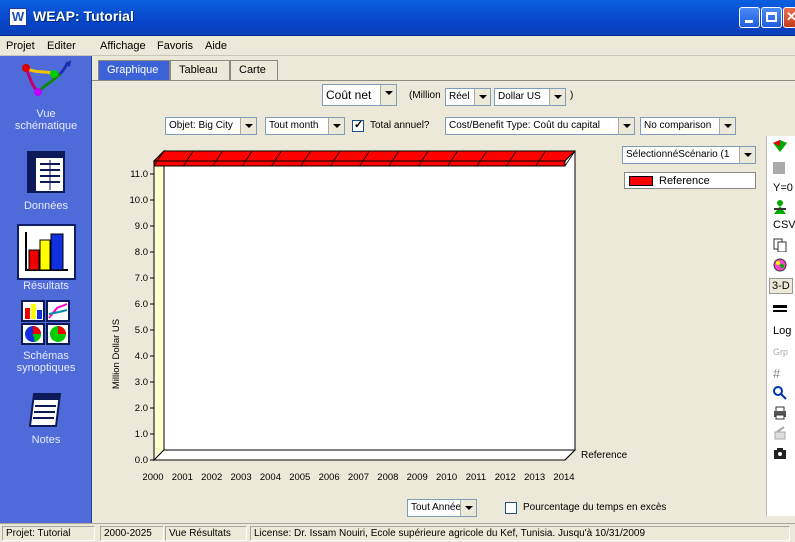 This screenshot has height=542, width=795. Describe the element at coordinates (132, 533) in the screenshot. I see `status-period: 2000-2025` at that location.